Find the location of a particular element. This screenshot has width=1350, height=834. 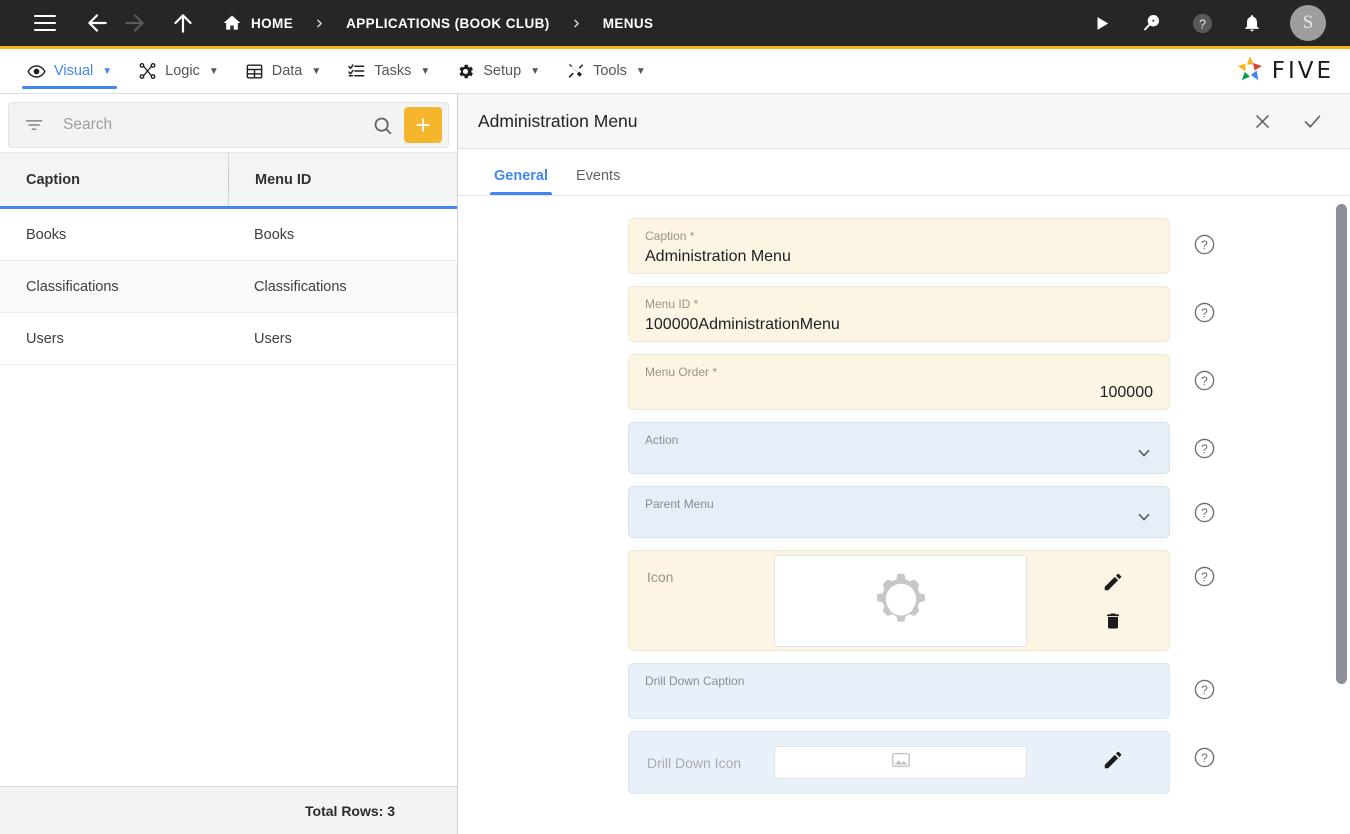

back-arrow-icon is located at coordinates (97, 23).